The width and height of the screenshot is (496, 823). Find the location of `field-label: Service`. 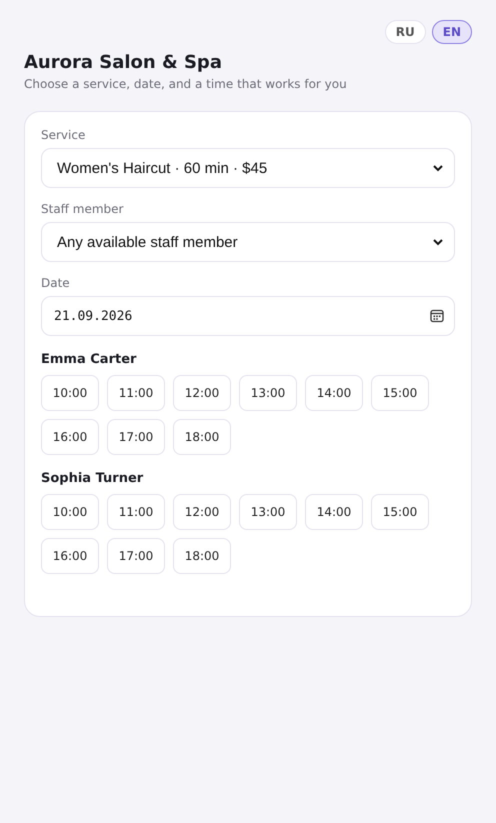

field-label: Service is located at coordinates (63, 135).